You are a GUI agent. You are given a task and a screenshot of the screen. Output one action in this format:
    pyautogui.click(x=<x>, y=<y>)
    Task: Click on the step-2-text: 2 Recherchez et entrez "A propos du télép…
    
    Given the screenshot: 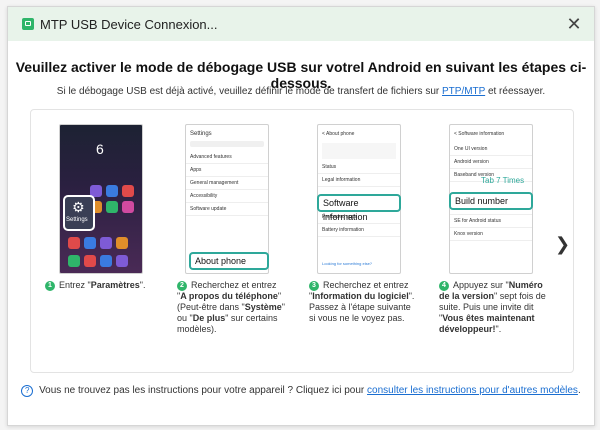 What is the action you would take?
    pyautogui.click(x=231, y=307)
    